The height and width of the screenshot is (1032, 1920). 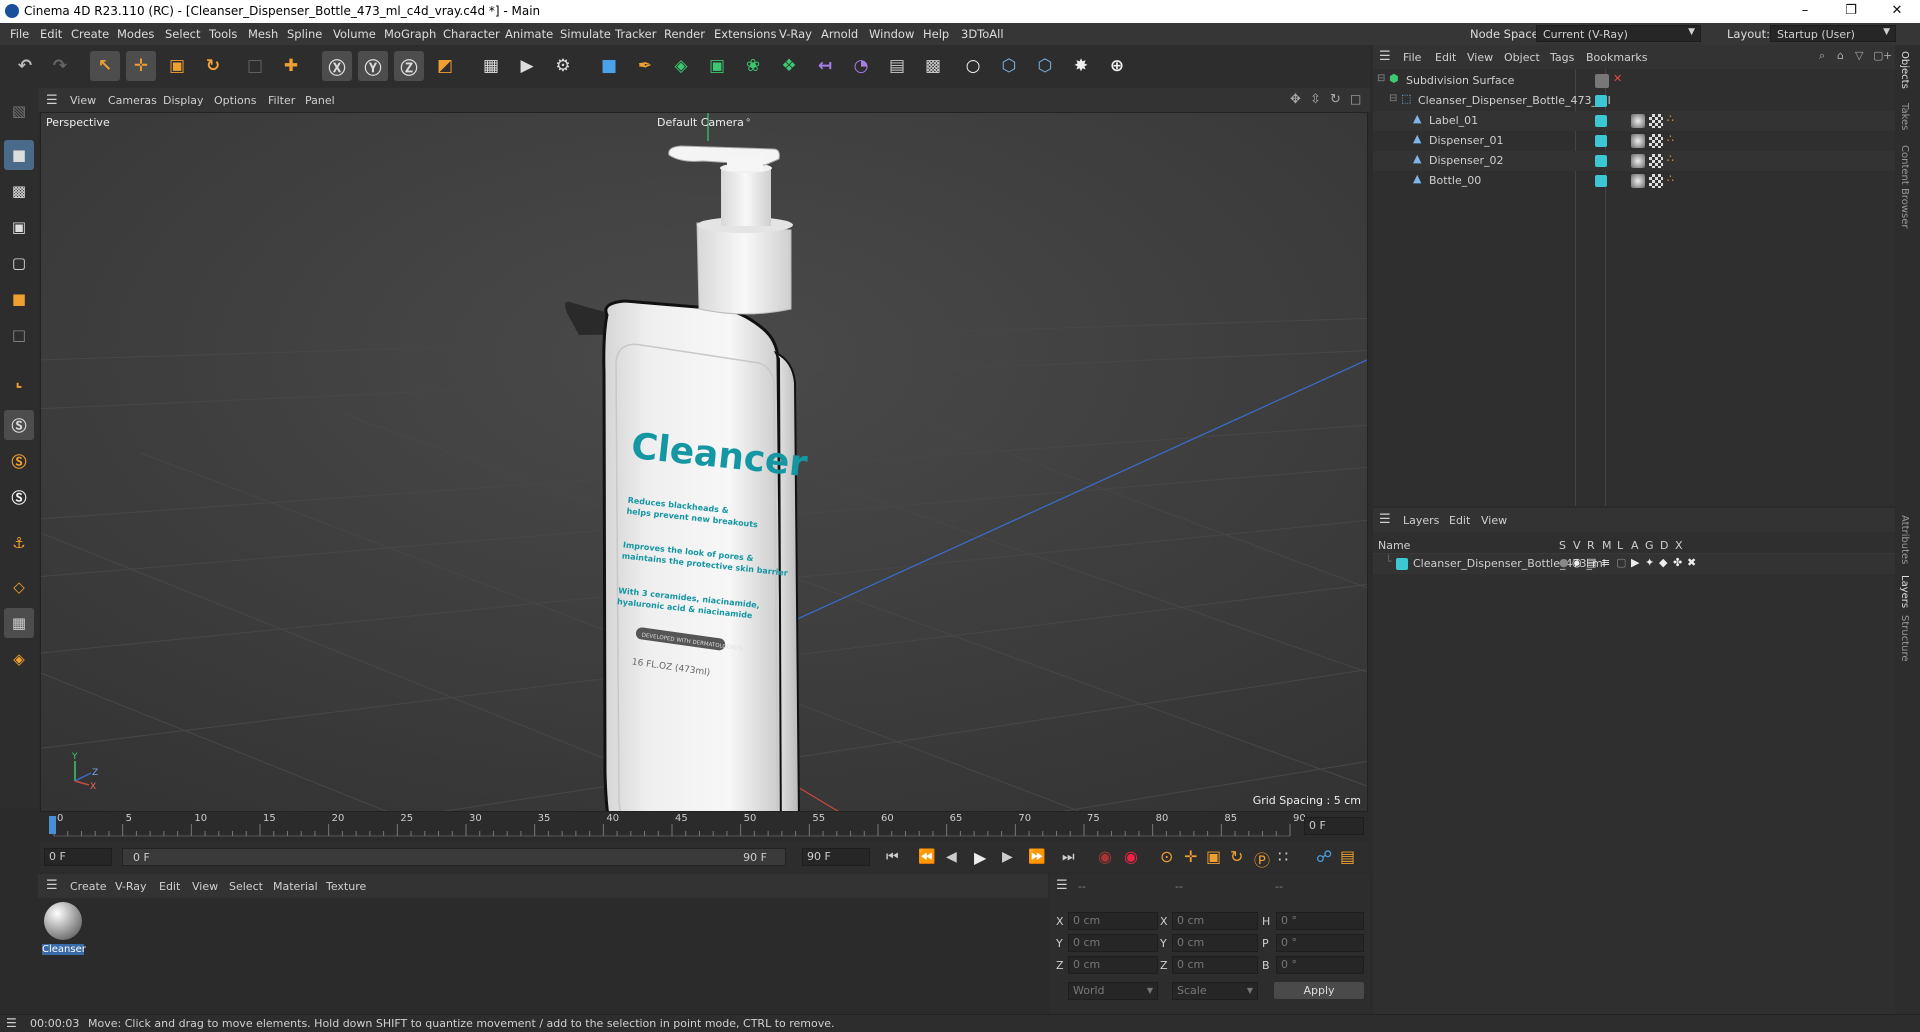 What do you see at coordinates (1131, 856) in the screenshot?
I see `autokey-icon: ◉` at bounding box center [1131, 856].